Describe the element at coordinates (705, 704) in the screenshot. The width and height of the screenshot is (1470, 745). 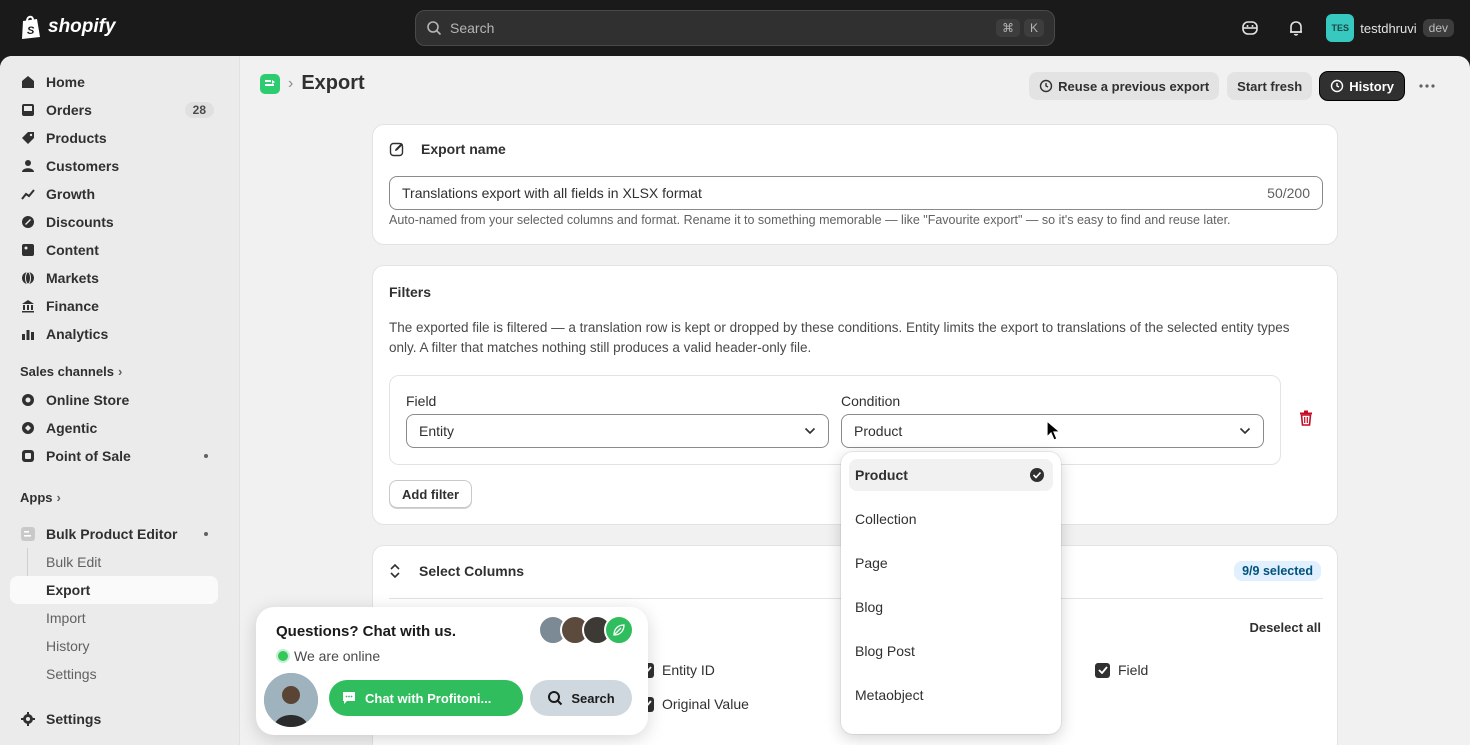
I see `column-label: Original Value` at that location.